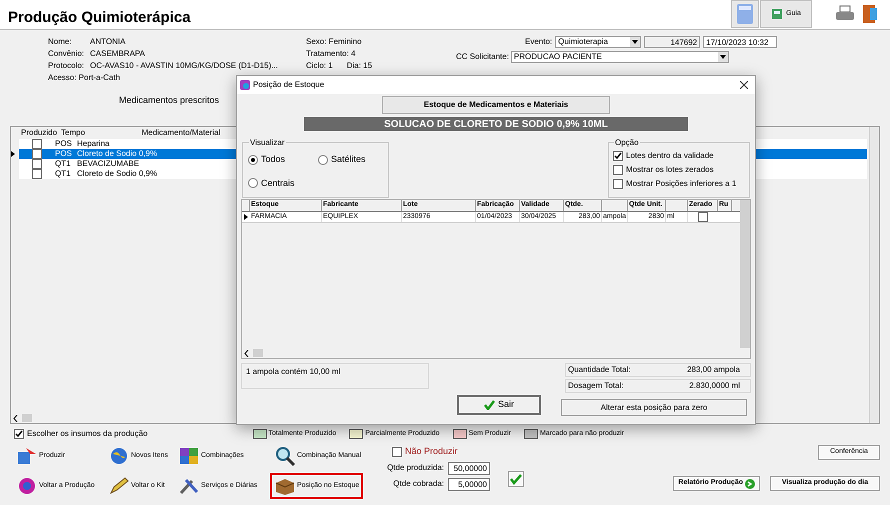  What do you see at coordinates (619, 57) in the screenshot?
I see `requester-dropdown: PRODUCAO PACIENTE` at bounding box center [619, 57].